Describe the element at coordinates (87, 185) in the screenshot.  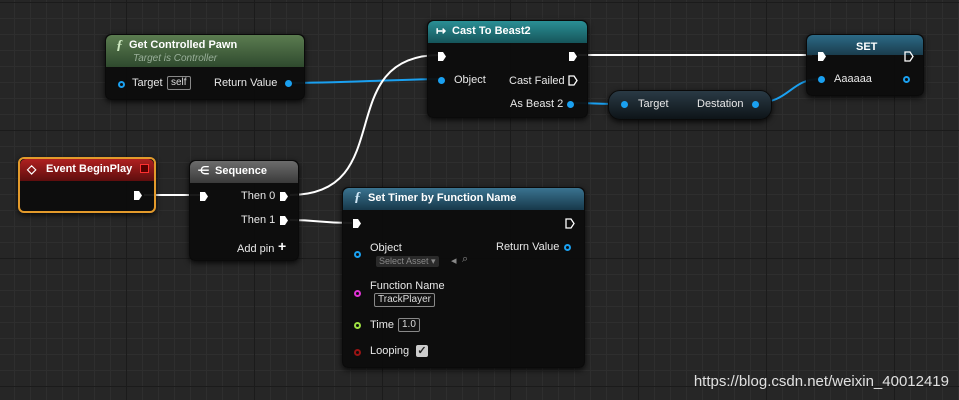
I see `event-beginplay-node: ◇ Event BeginPlay` at that location.